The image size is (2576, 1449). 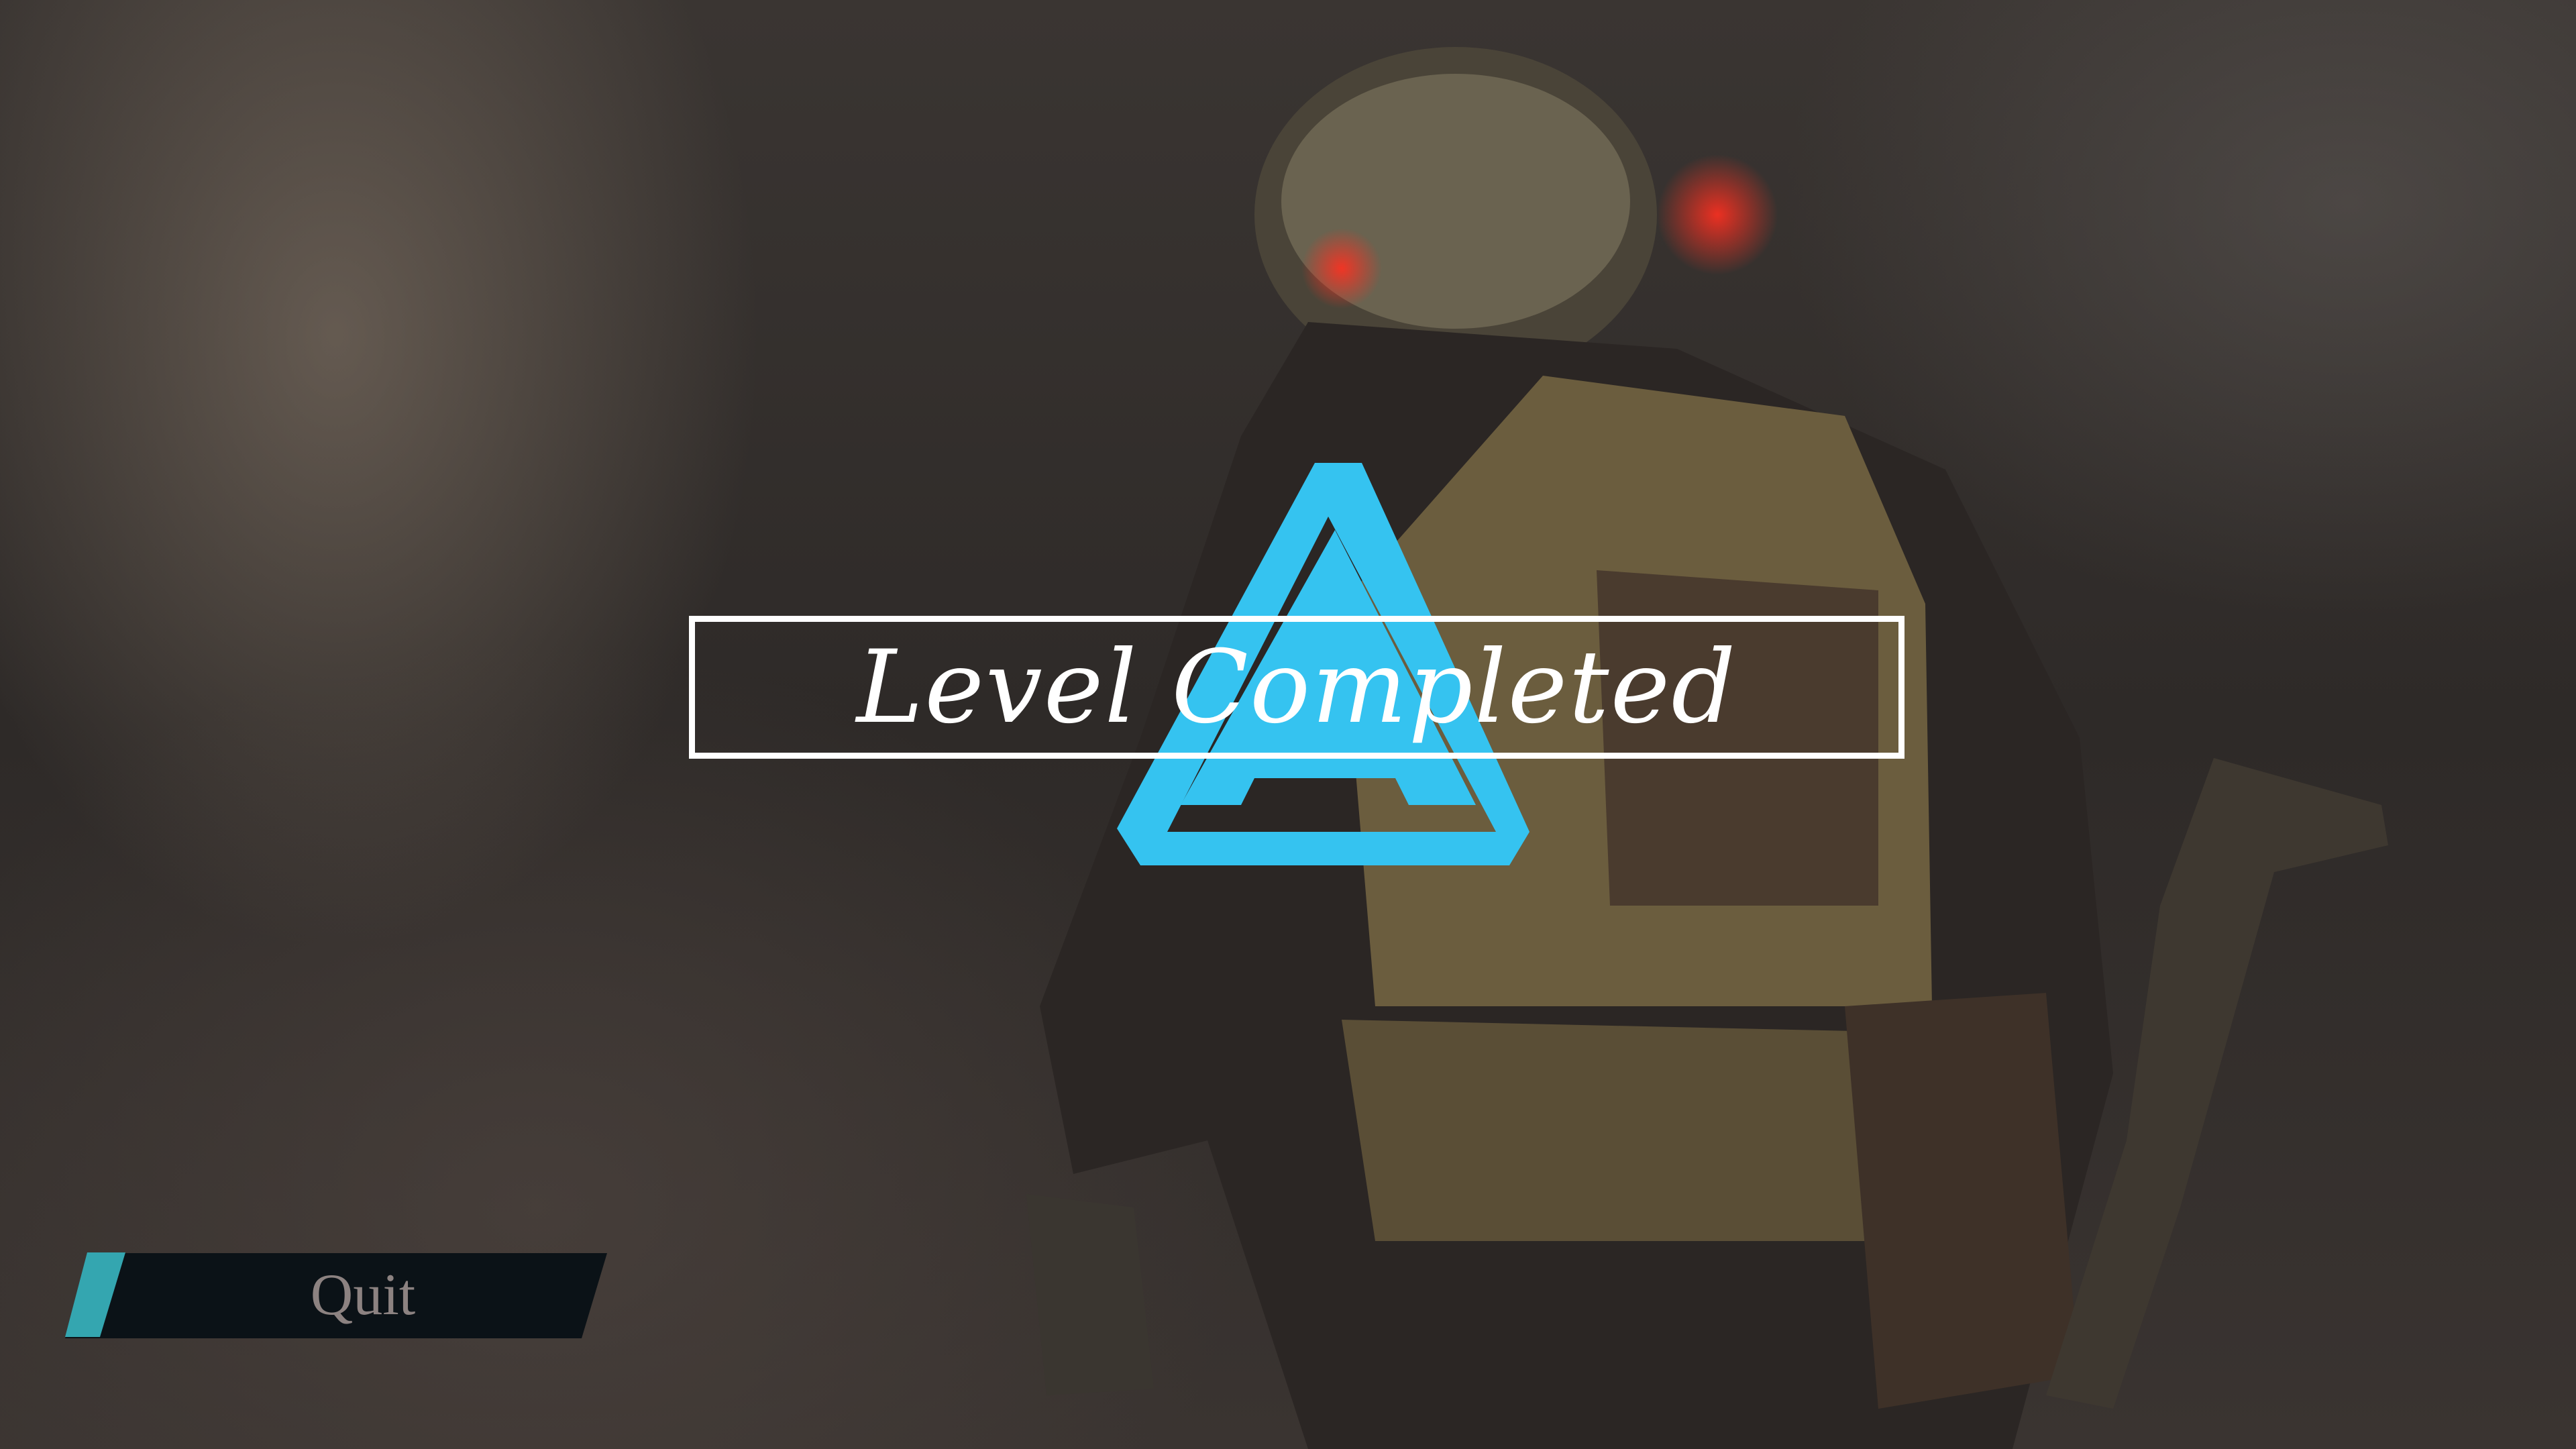 I want to click on level-completed-title: Level Completed, so click(x=1296, y=687).